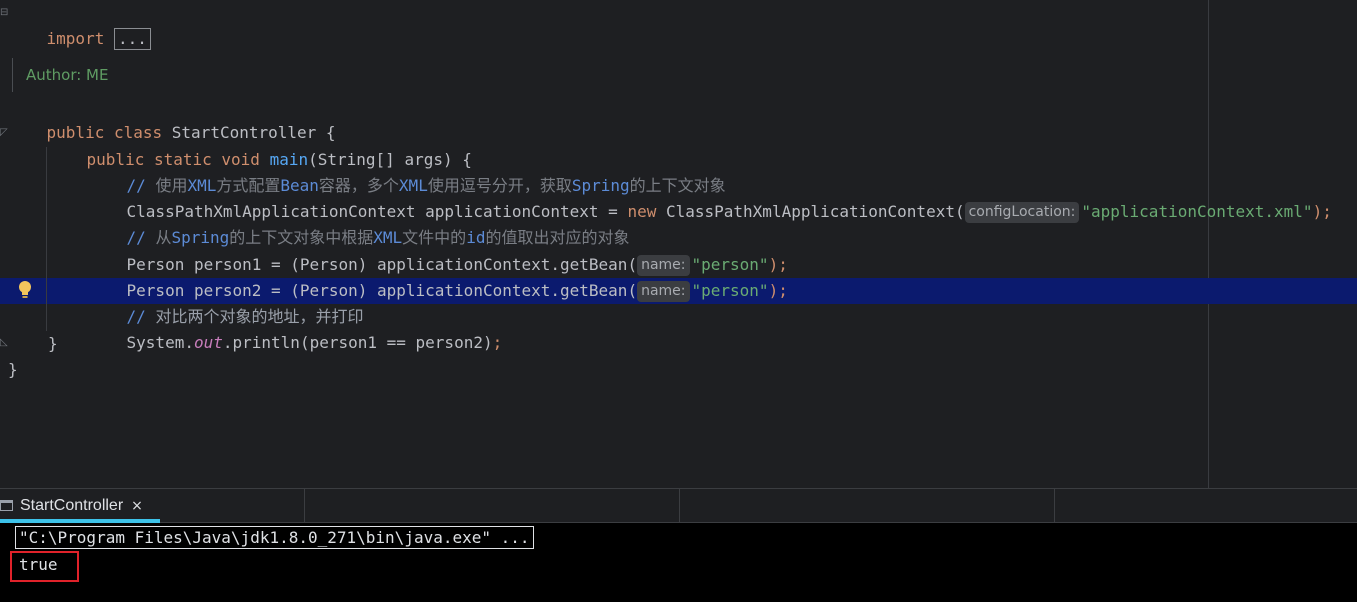  Describe the element at coordinates (53, 344) in the screenshot. I see `main-close-brace: }` at that location.